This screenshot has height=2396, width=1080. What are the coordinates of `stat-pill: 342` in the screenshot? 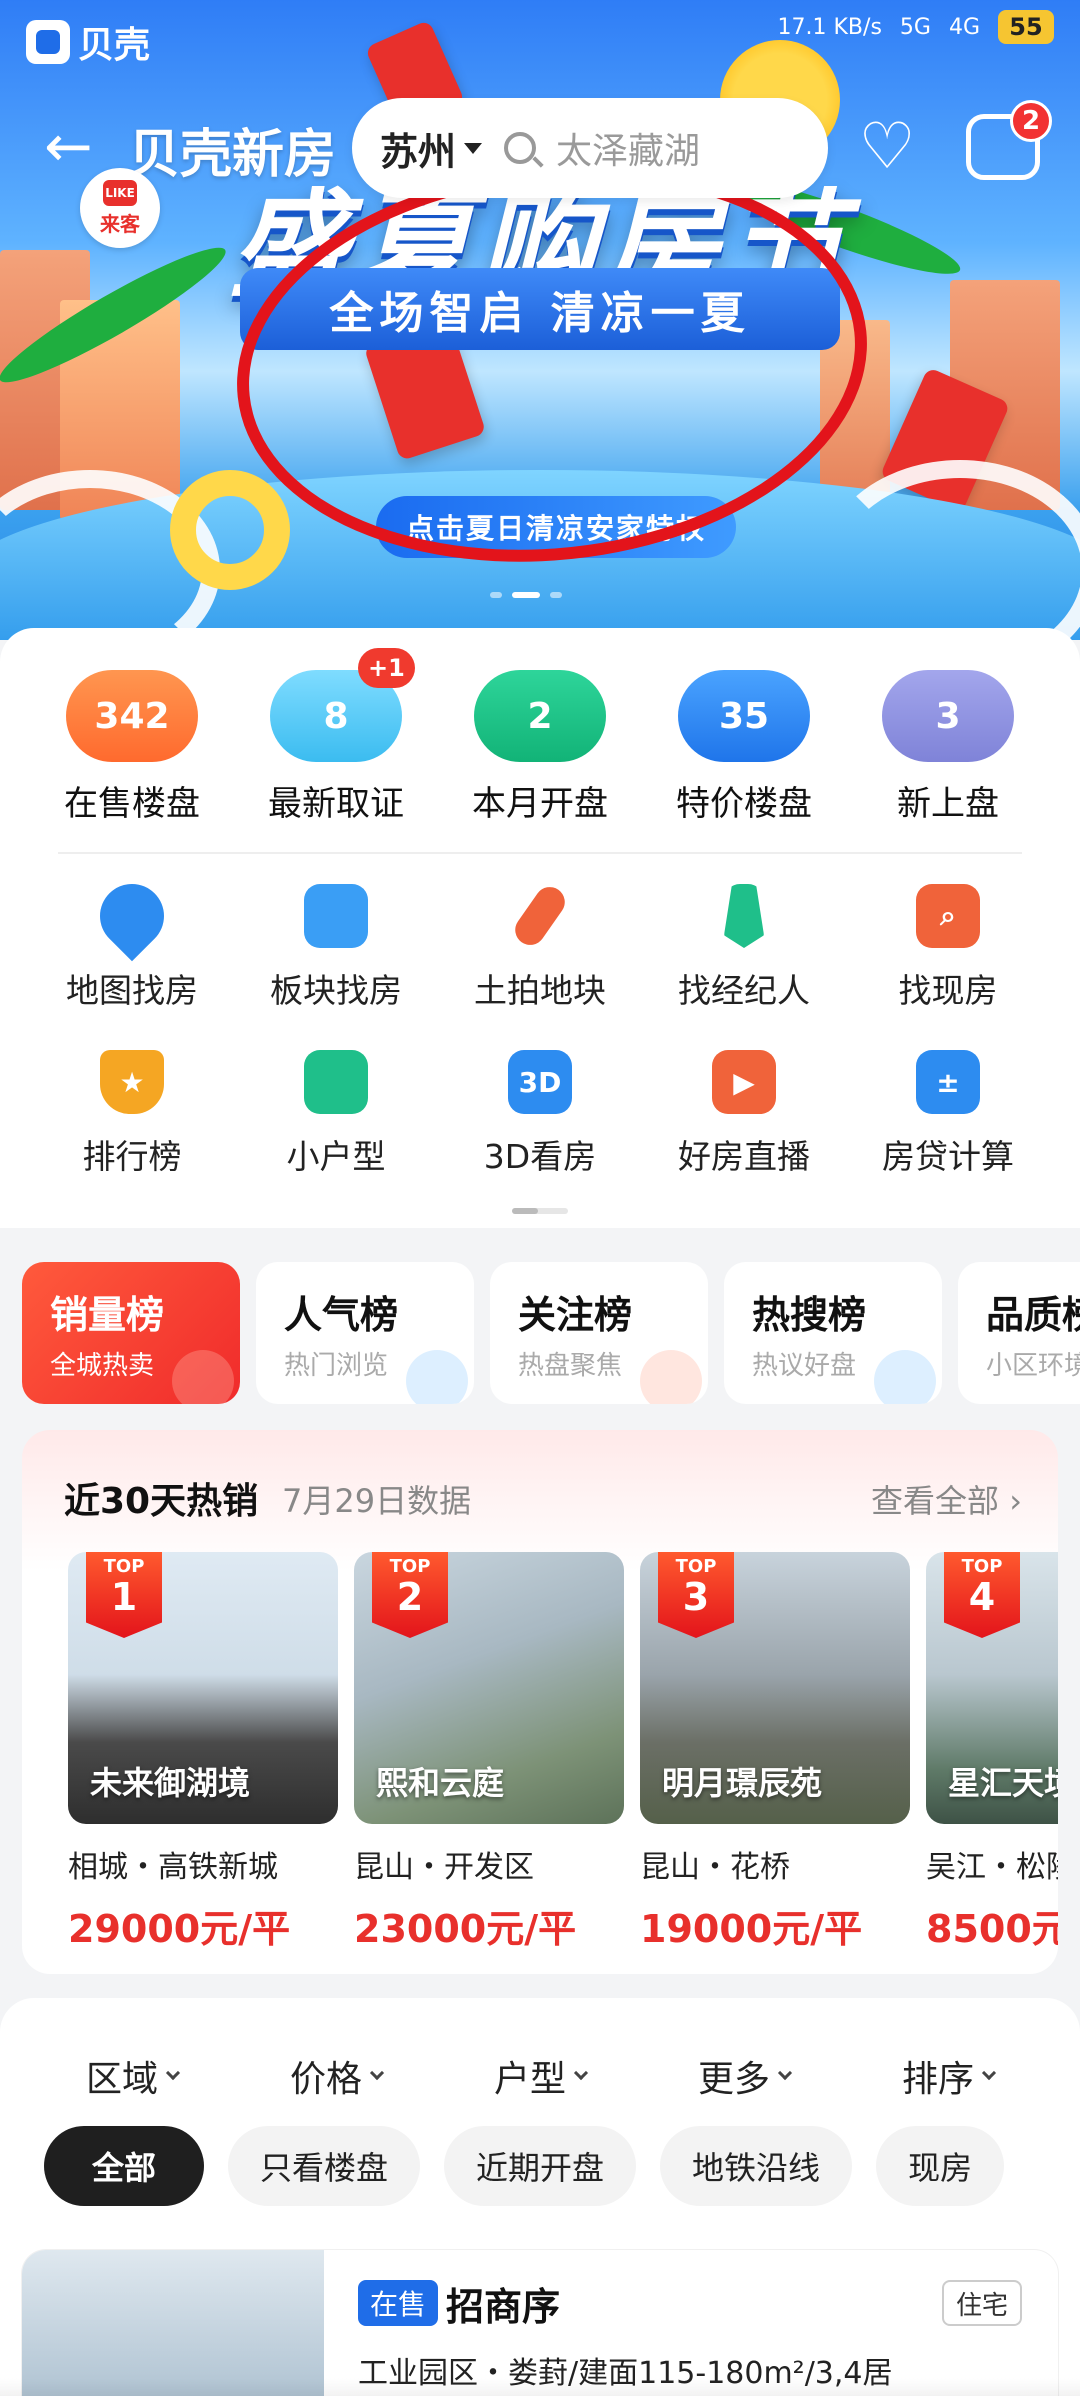 It's located at (132, 716).